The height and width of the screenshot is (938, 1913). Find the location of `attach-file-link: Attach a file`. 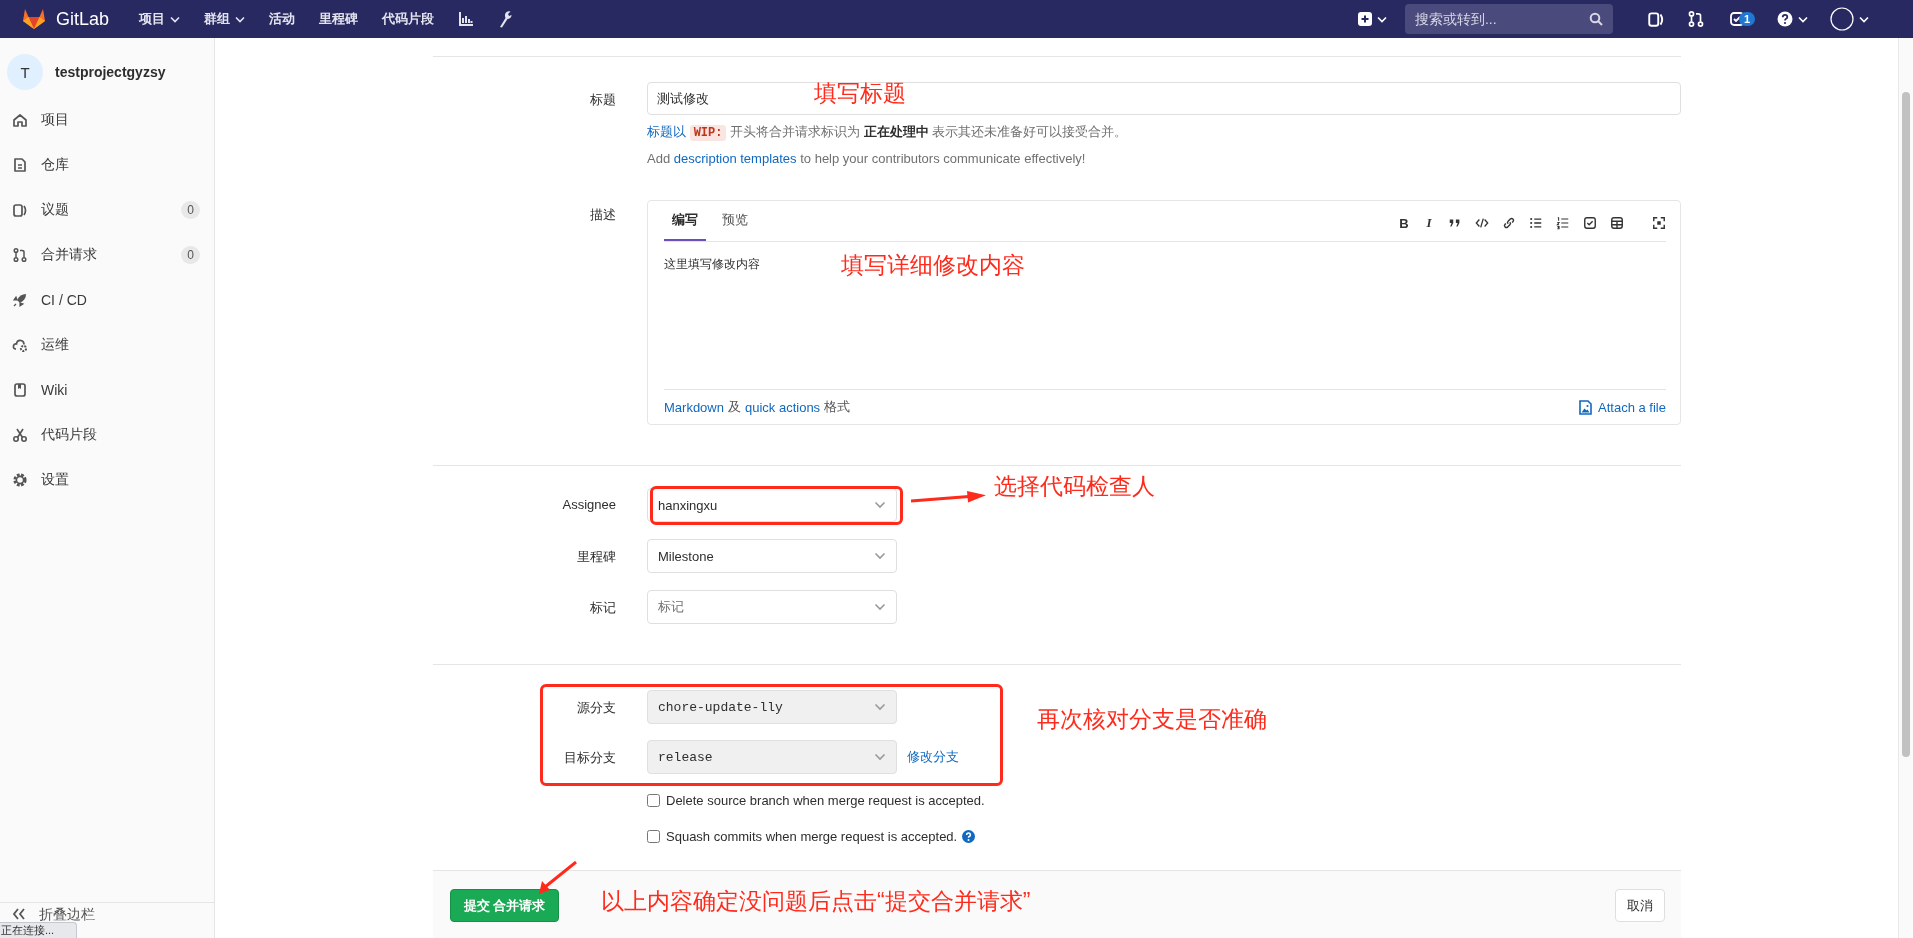

attach-file-link: Attach a file is located at coordinates (1622, 407).